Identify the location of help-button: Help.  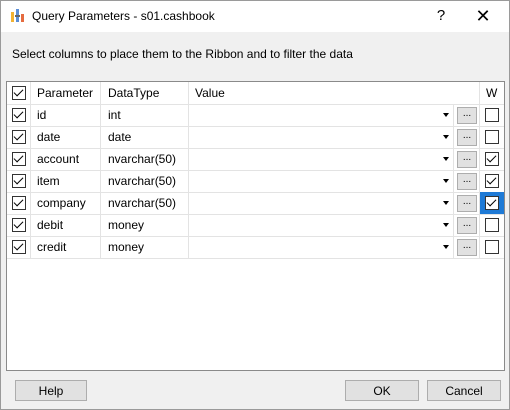
(51, 390).